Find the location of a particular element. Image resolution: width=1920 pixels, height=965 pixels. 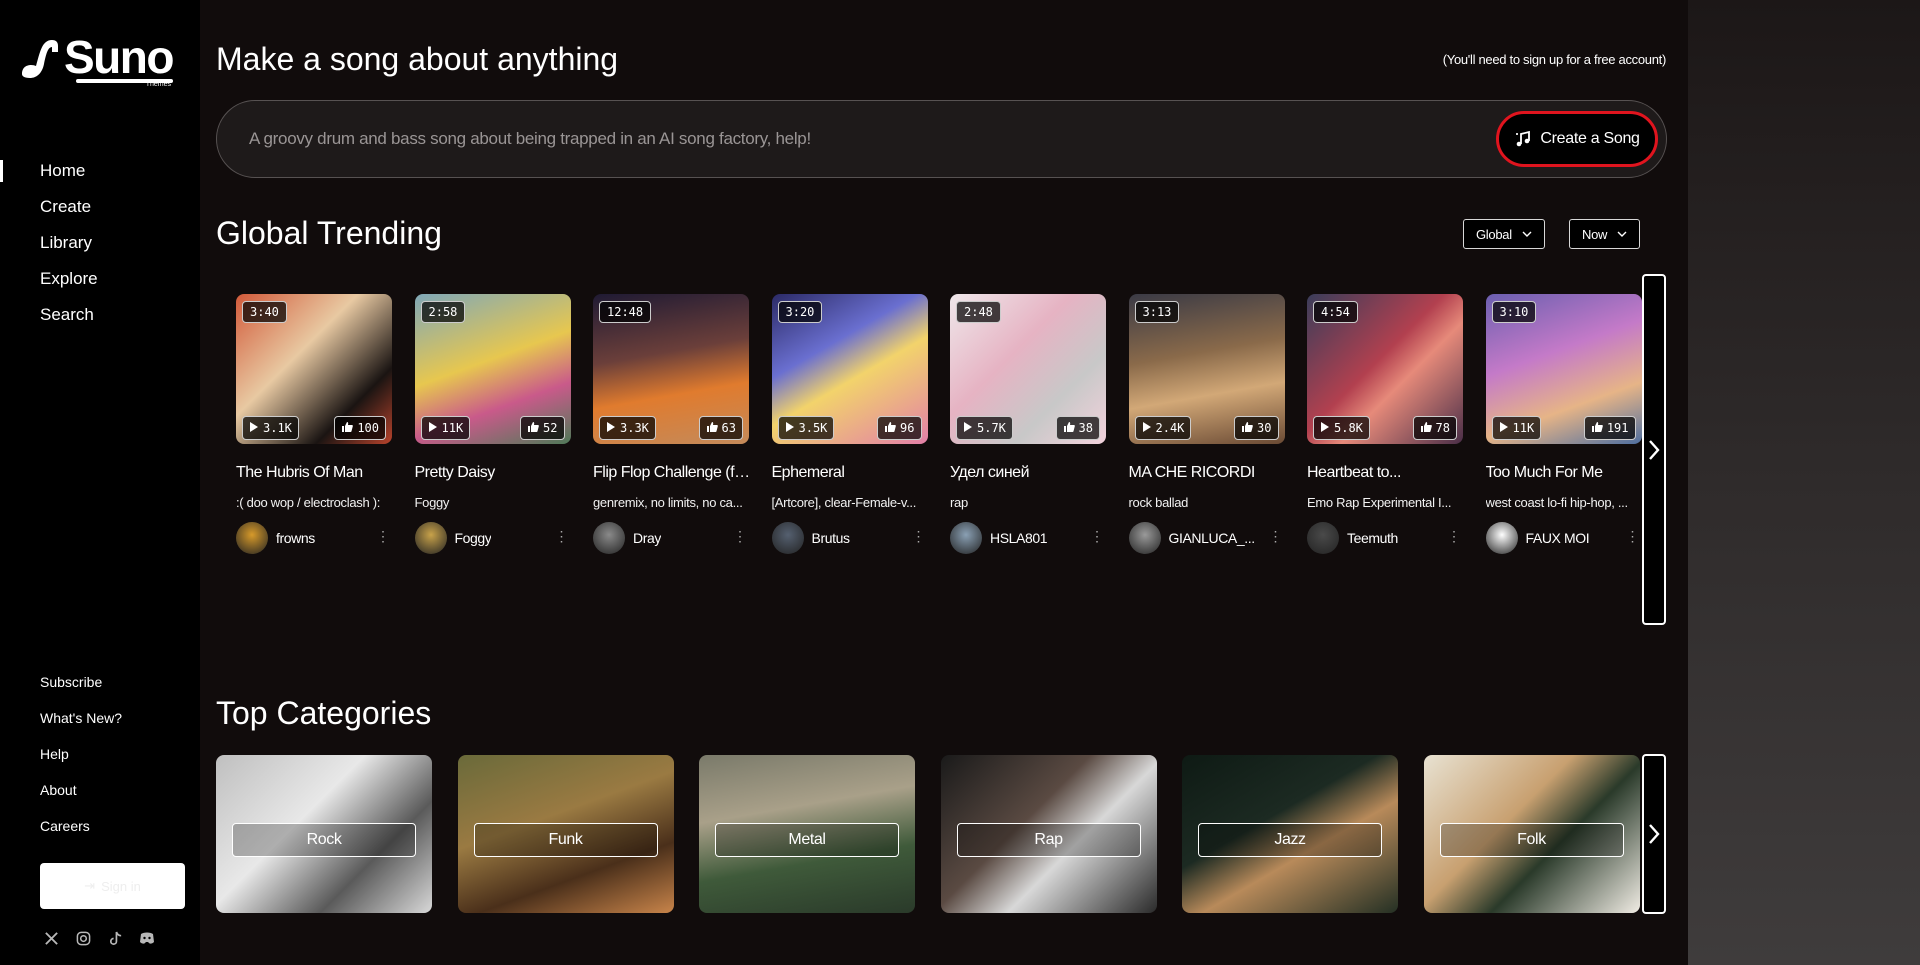

like-button: 30 is located at coordinates (1256, 428).